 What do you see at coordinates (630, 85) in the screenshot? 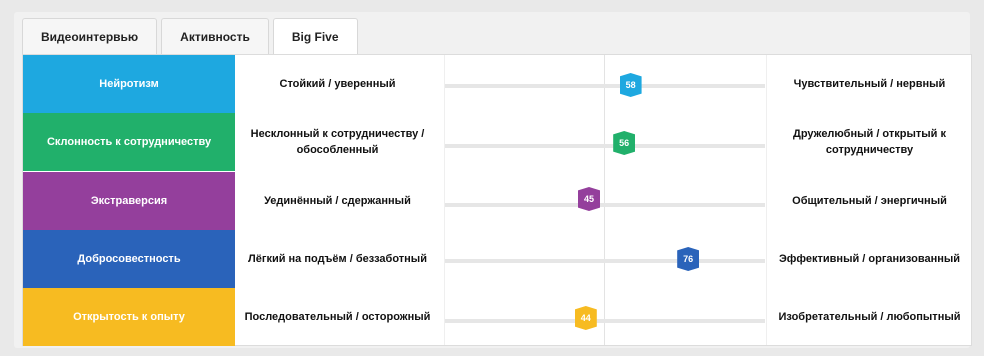
I see `score-marker: 58` at bounding box center [630, 85].